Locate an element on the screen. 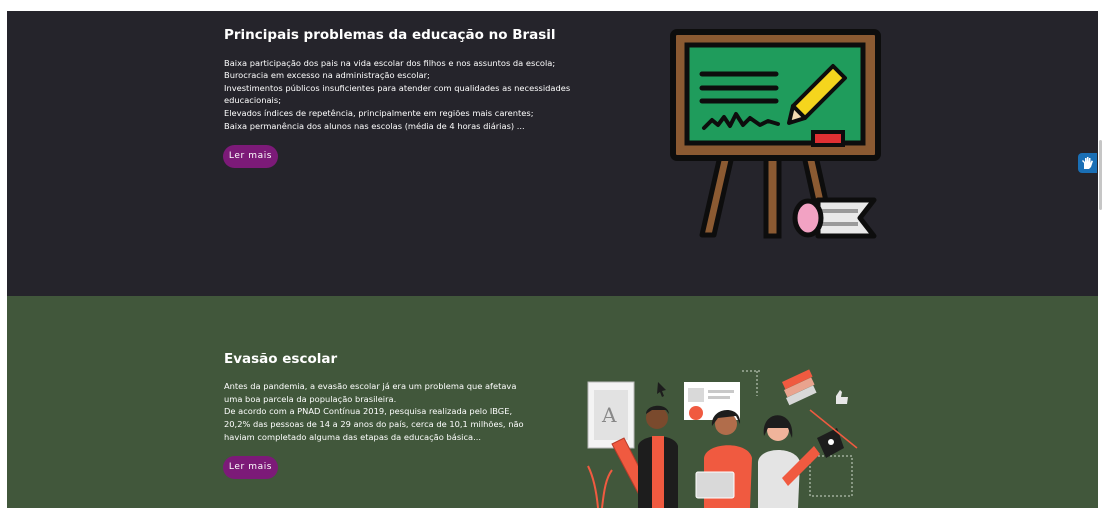 Image resolution: width=1103 pixels, height=508 pixels. scrollbar-thumb is located at coordinates (1100, 175).